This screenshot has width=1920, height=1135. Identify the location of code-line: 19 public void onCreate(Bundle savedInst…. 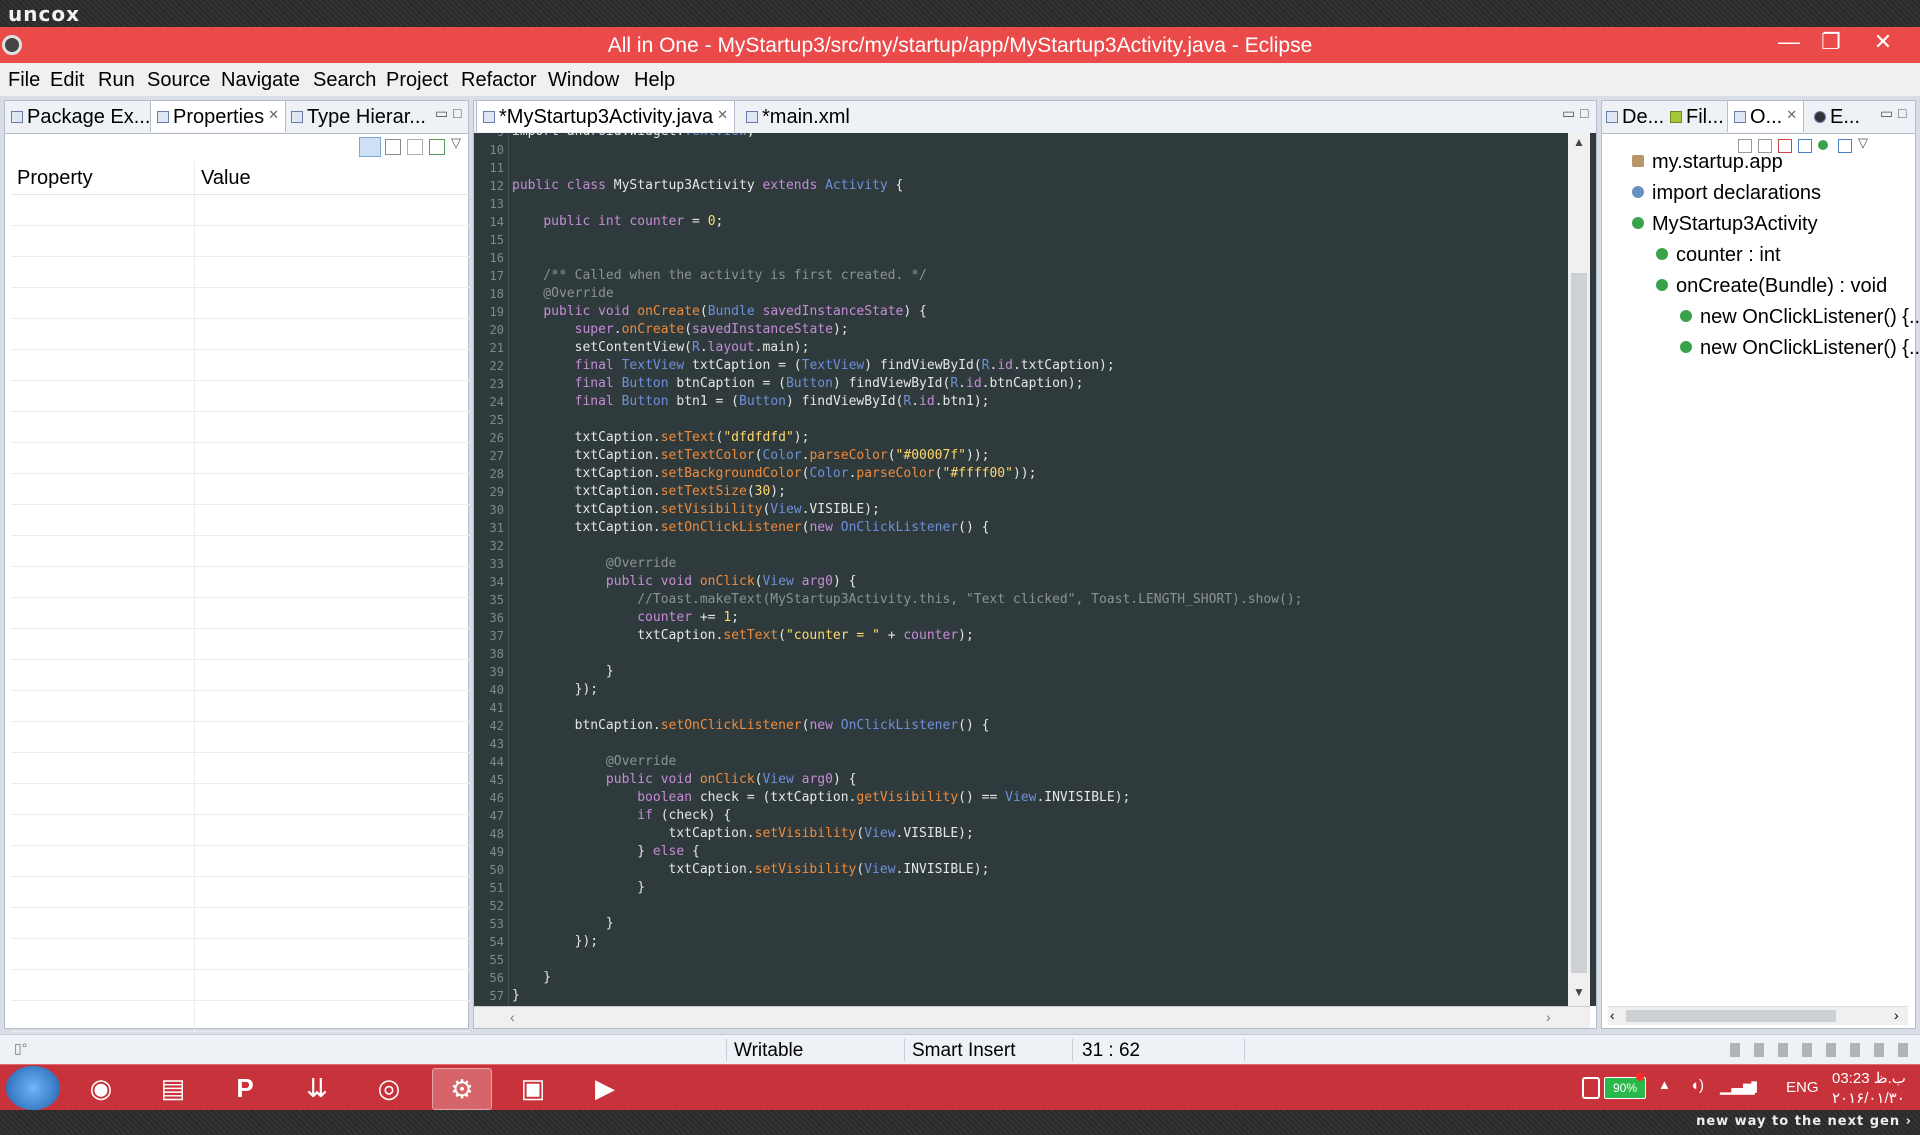
(1035, 312).